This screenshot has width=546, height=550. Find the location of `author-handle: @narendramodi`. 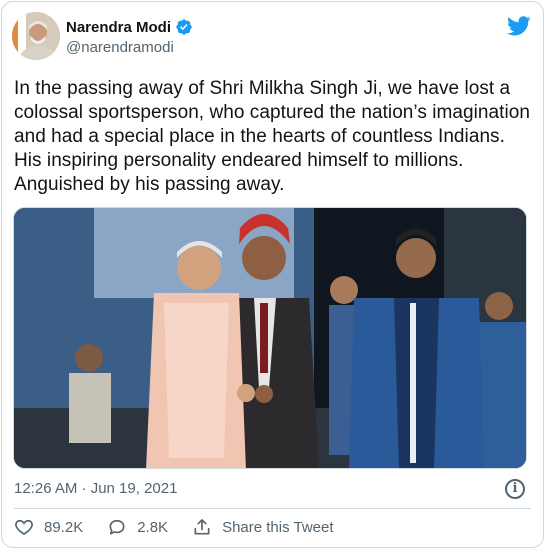

author-handle: @narendramodi is located at coordinates (129, 47).